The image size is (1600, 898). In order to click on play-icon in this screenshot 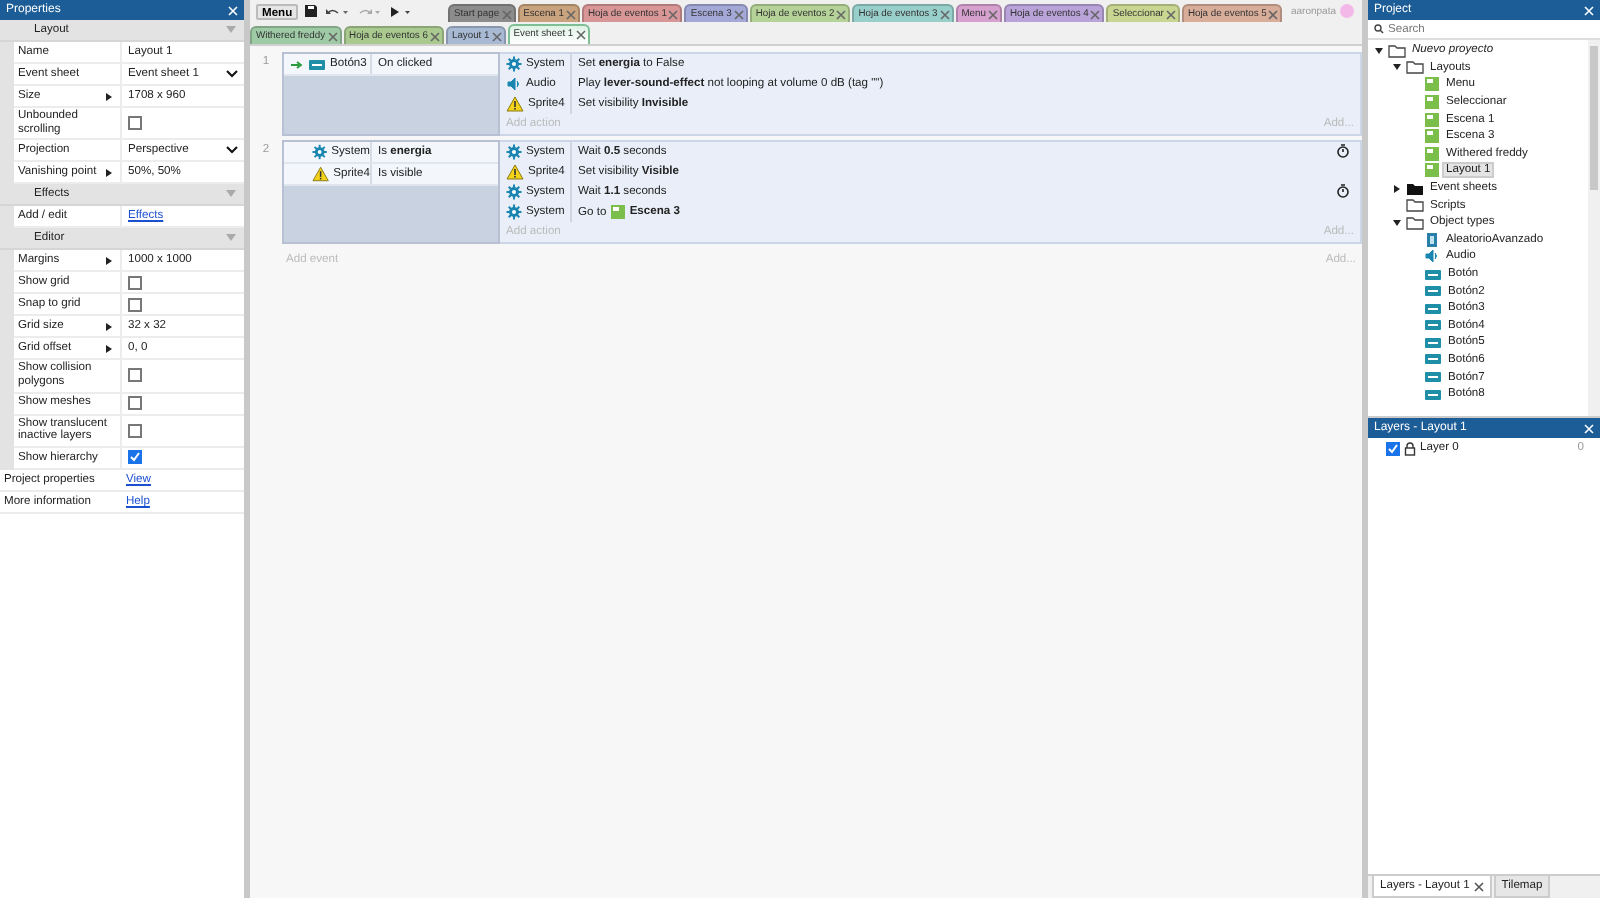, I will do `click(401, 11)`.